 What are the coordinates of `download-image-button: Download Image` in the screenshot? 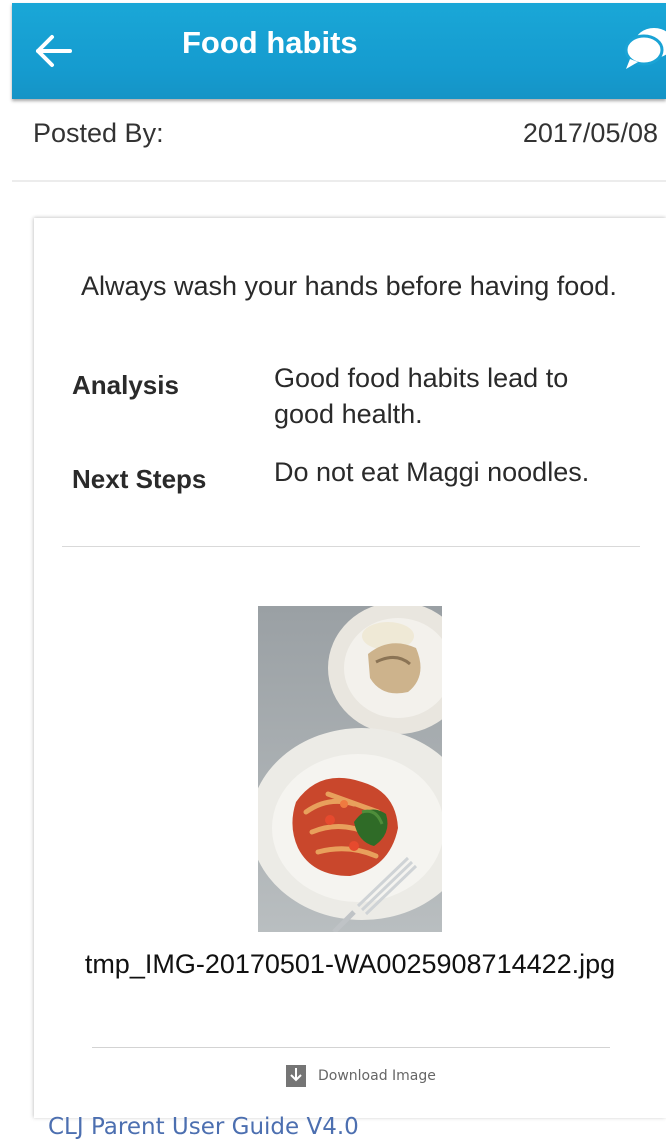 It's located at (361, 1076).